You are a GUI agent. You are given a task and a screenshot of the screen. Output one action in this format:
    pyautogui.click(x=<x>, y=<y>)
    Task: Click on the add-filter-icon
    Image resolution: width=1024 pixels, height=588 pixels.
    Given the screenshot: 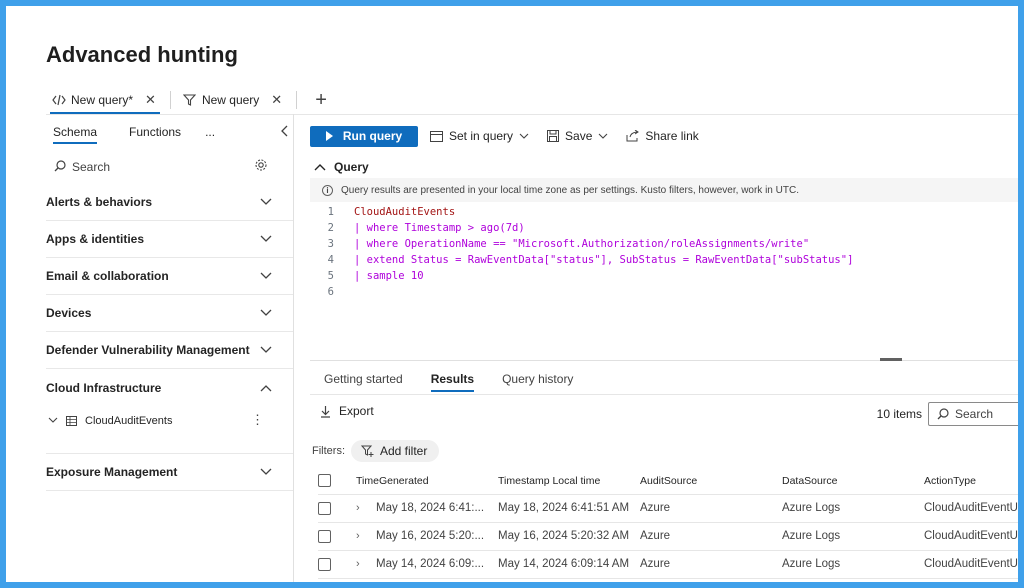 What is the action you would take?
    pyautogui.click(x=367, y=451)
    